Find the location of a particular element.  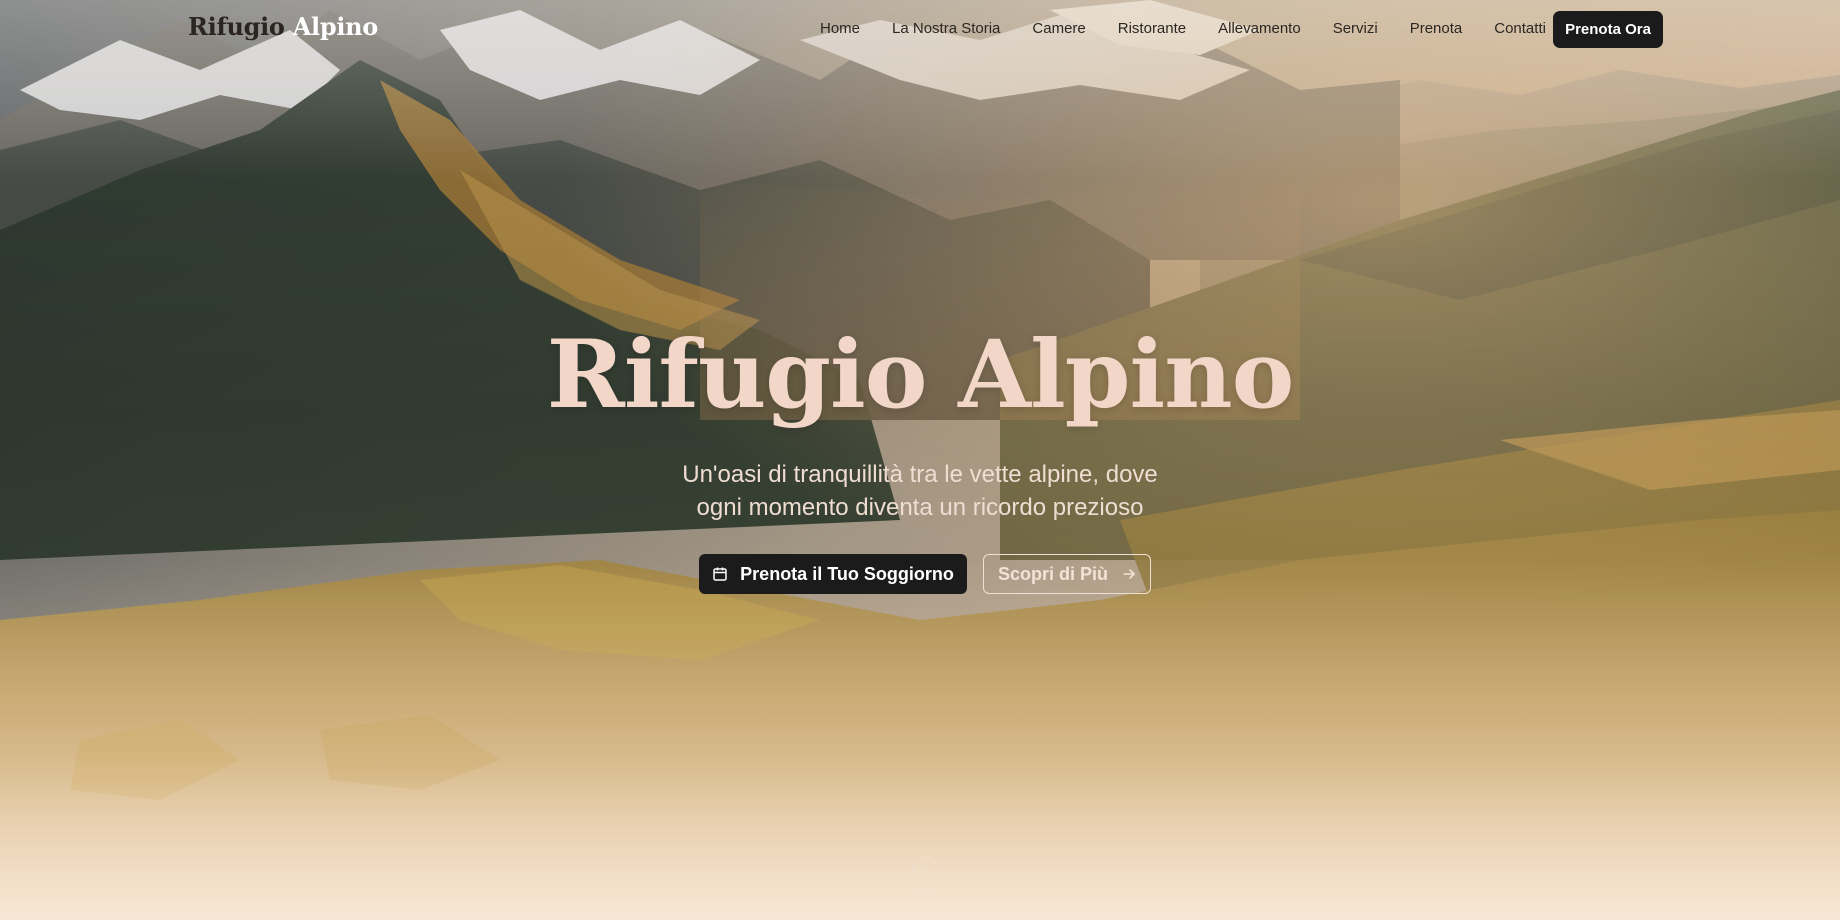

discover-more-button: Scopri di Più is located at coordinates (1067, 574).